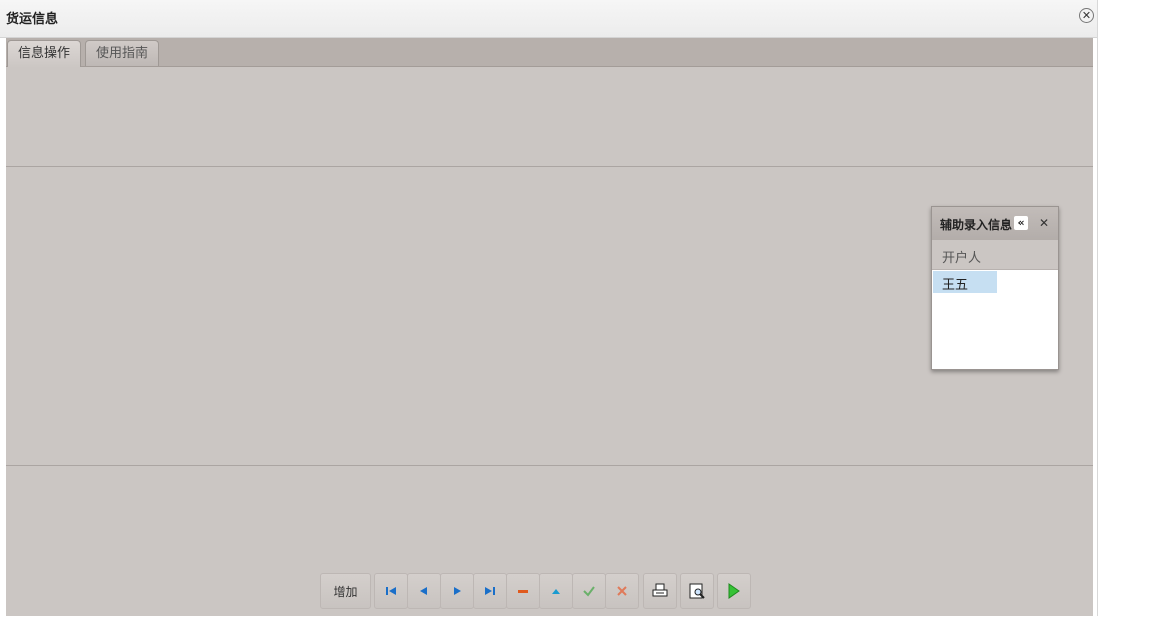 The image size is (1164, 618). Describe the element at coordinates (549, 53) in the screenshot. I see `tab-strip: 信息操作 使用指南` at that location.